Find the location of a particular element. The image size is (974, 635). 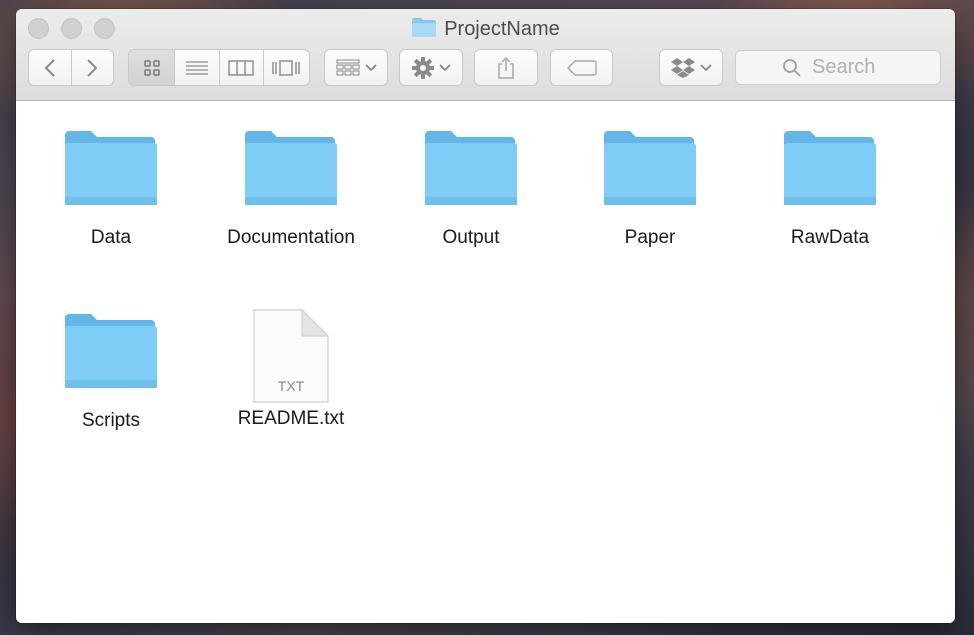

folder-item-data: Data is located at coordinates (111, 187).